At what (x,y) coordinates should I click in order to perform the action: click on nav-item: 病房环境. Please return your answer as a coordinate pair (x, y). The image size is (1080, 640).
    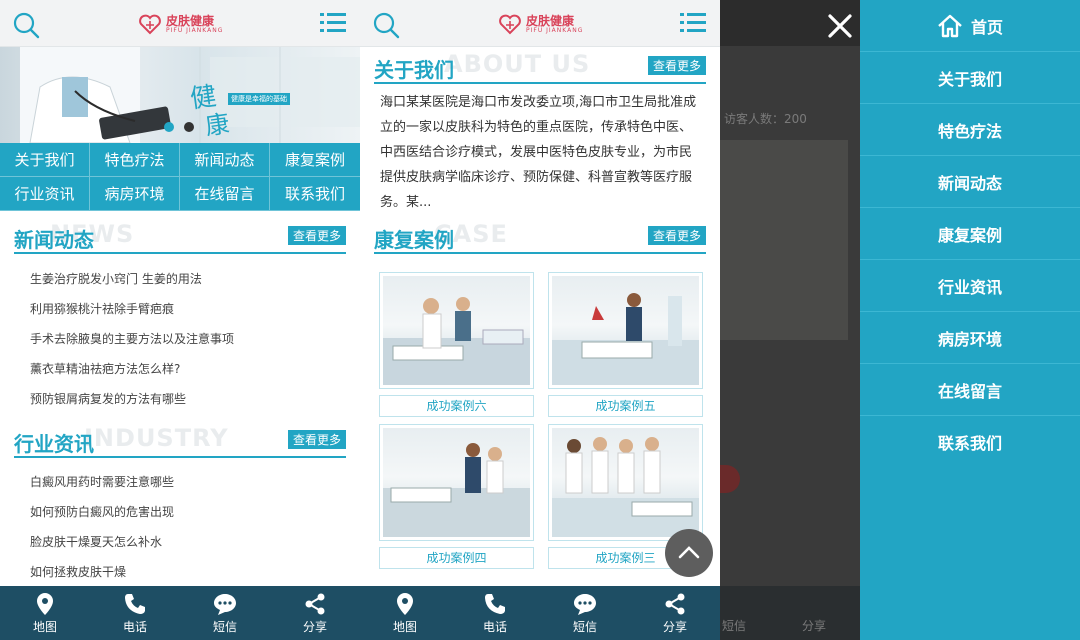
    Looking at the image, I should click on (135, 194).